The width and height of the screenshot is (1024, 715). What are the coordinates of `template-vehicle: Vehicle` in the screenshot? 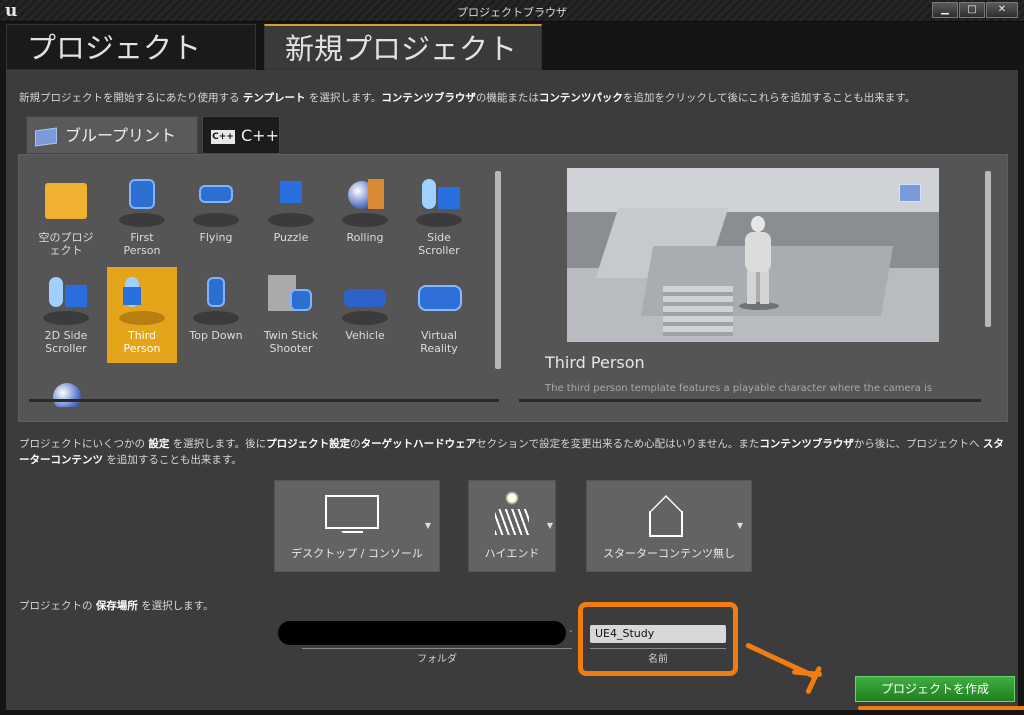 It's located at (365, 315).